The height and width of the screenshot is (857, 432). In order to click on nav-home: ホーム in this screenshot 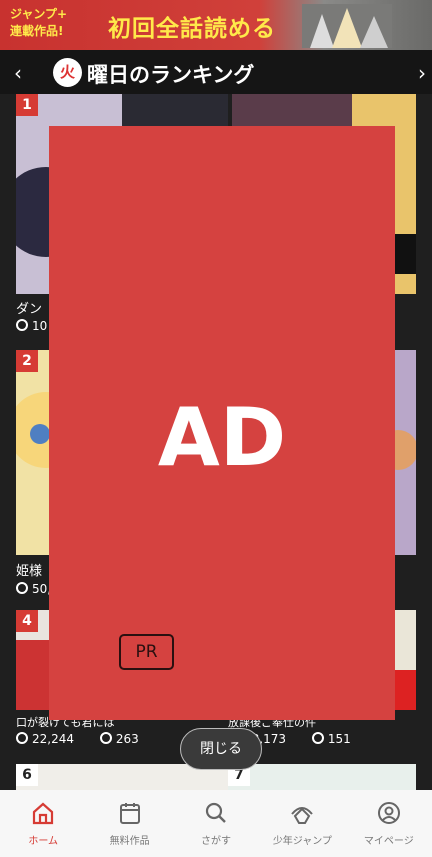, I will do `click(43, 823)`.